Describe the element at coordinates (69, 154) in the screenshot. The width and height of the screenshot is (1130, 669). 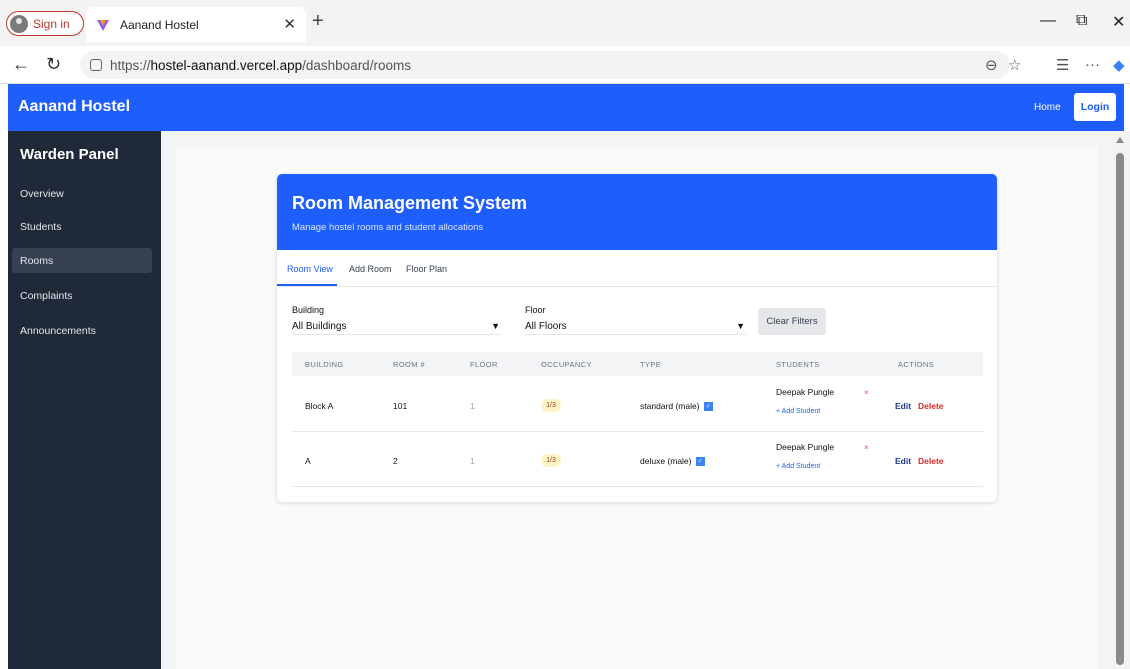
I see `sidebar-title: Warden Panel` at that location.